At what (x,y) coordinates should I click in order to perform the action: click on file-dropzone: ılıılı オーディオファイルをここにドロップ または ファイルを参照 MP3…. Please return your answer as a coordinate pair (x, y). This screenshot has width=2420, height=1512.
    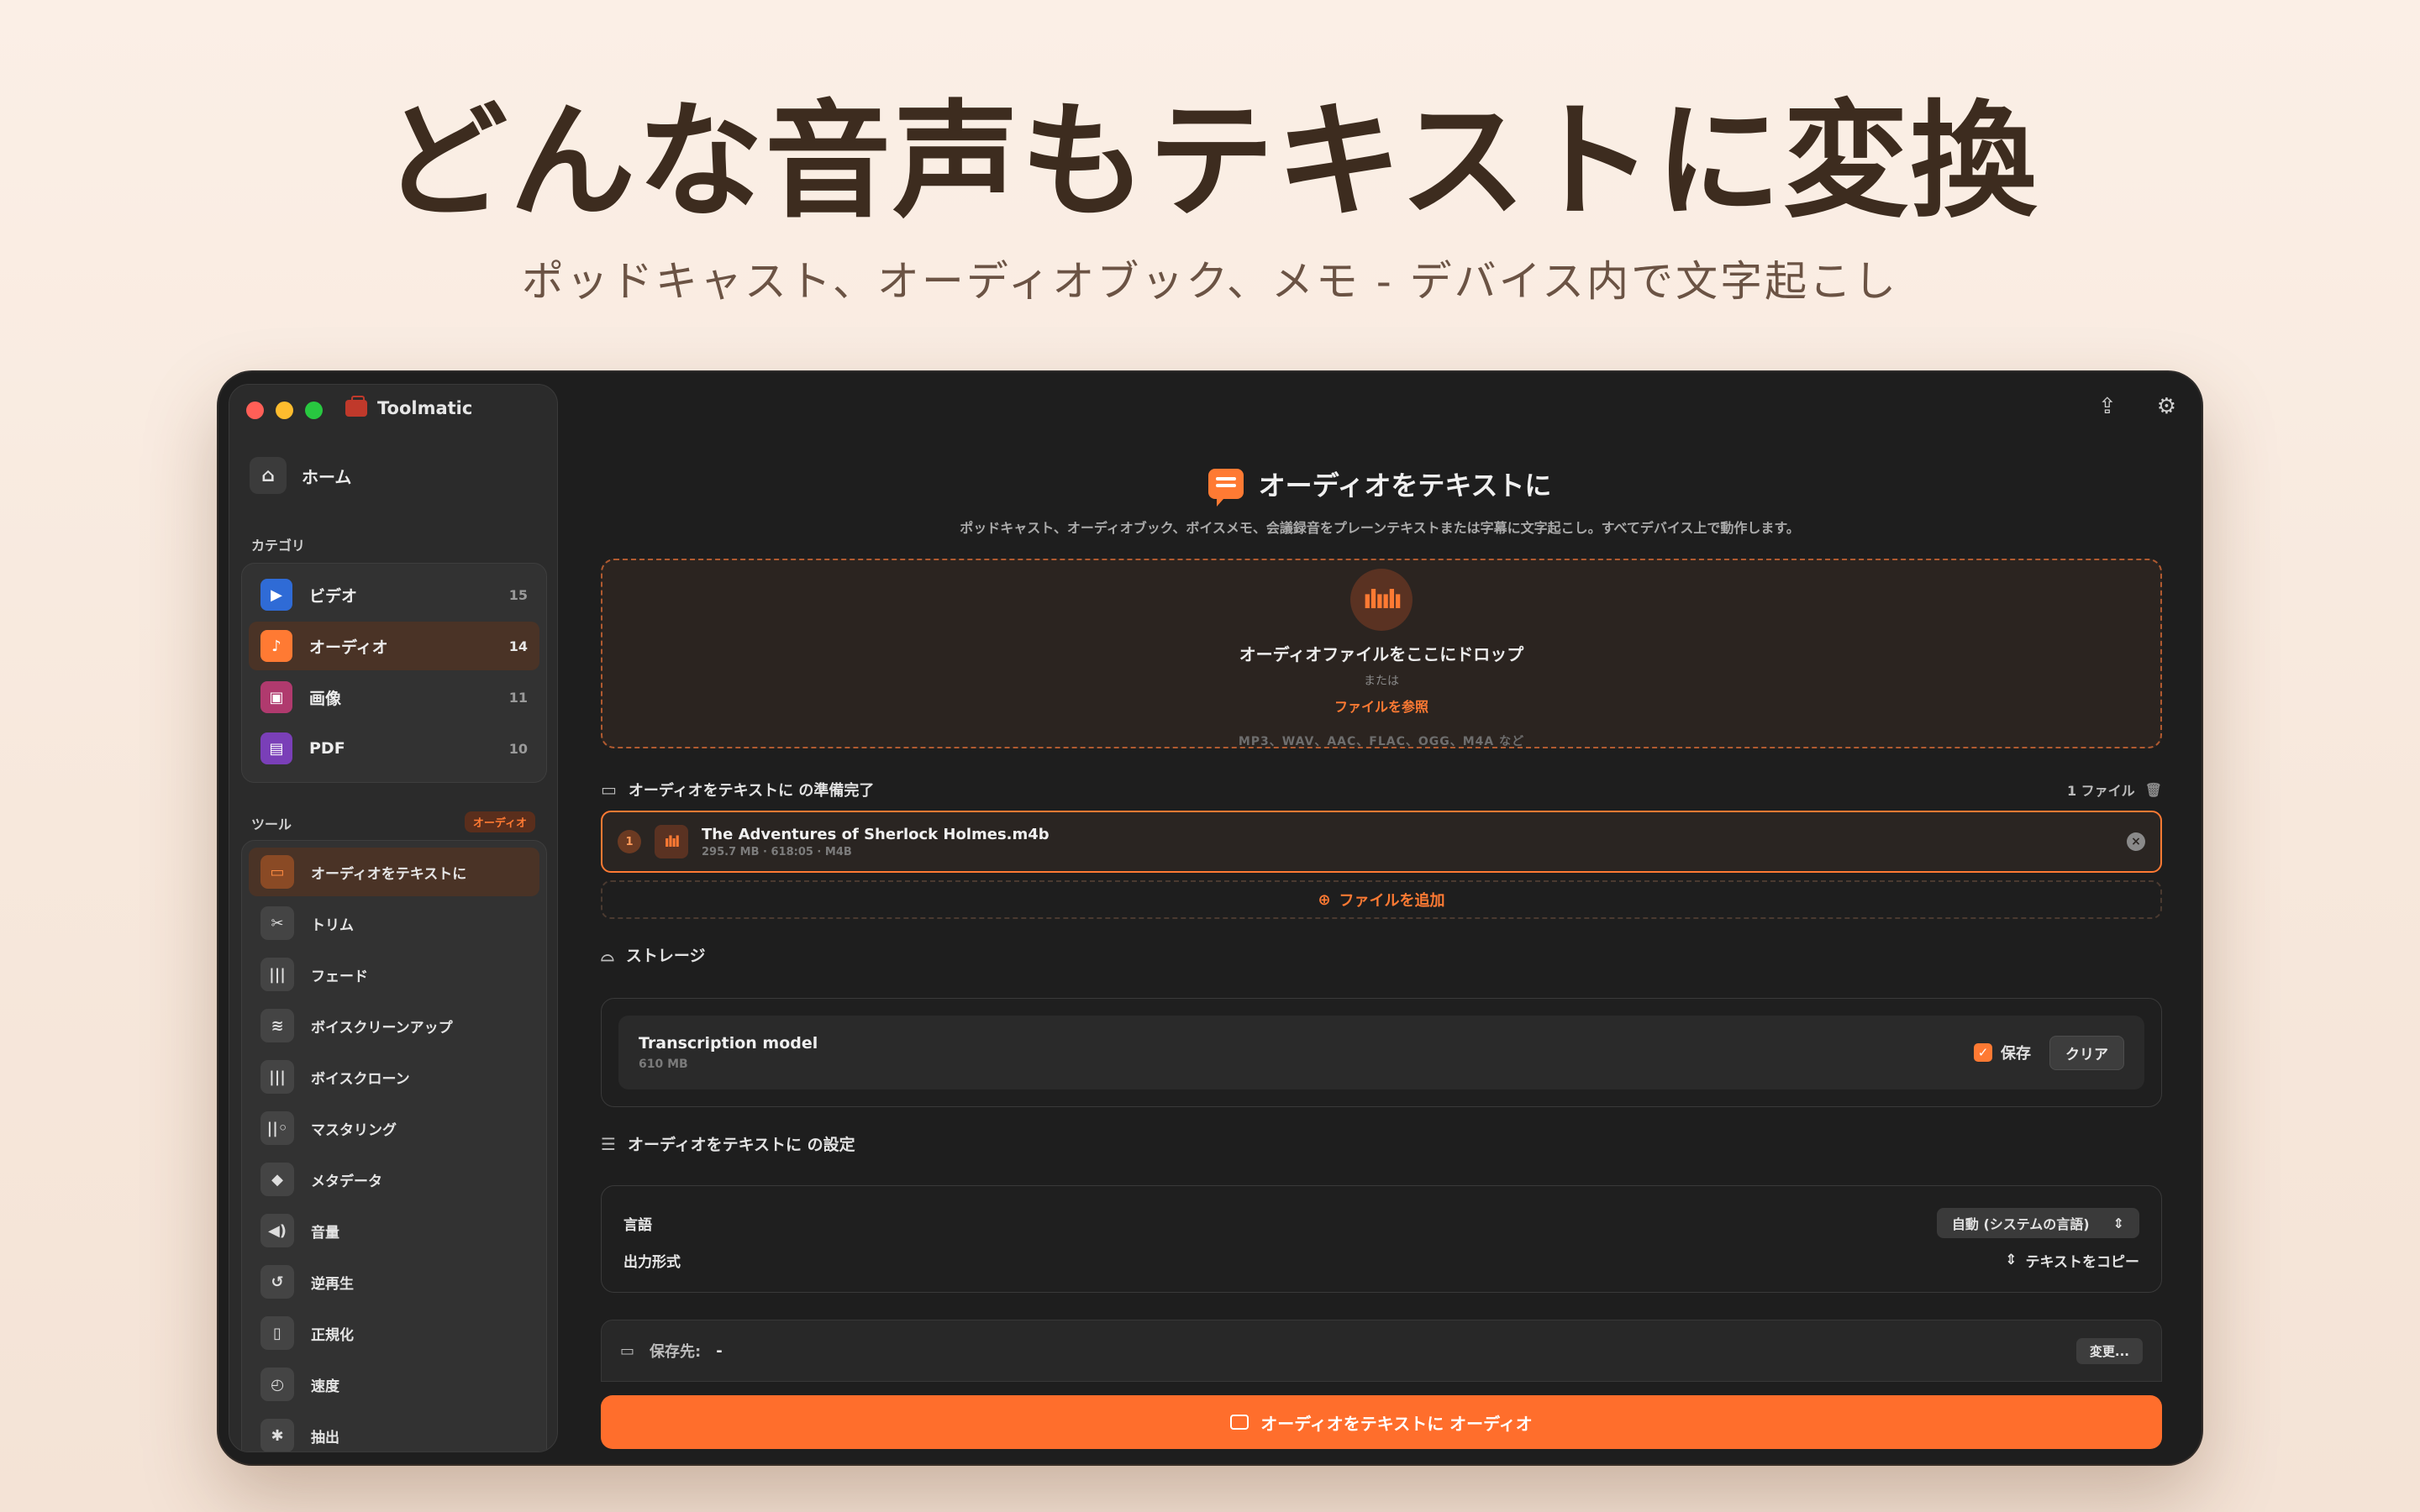
    Looking at the image, I should click on (1381, 653).